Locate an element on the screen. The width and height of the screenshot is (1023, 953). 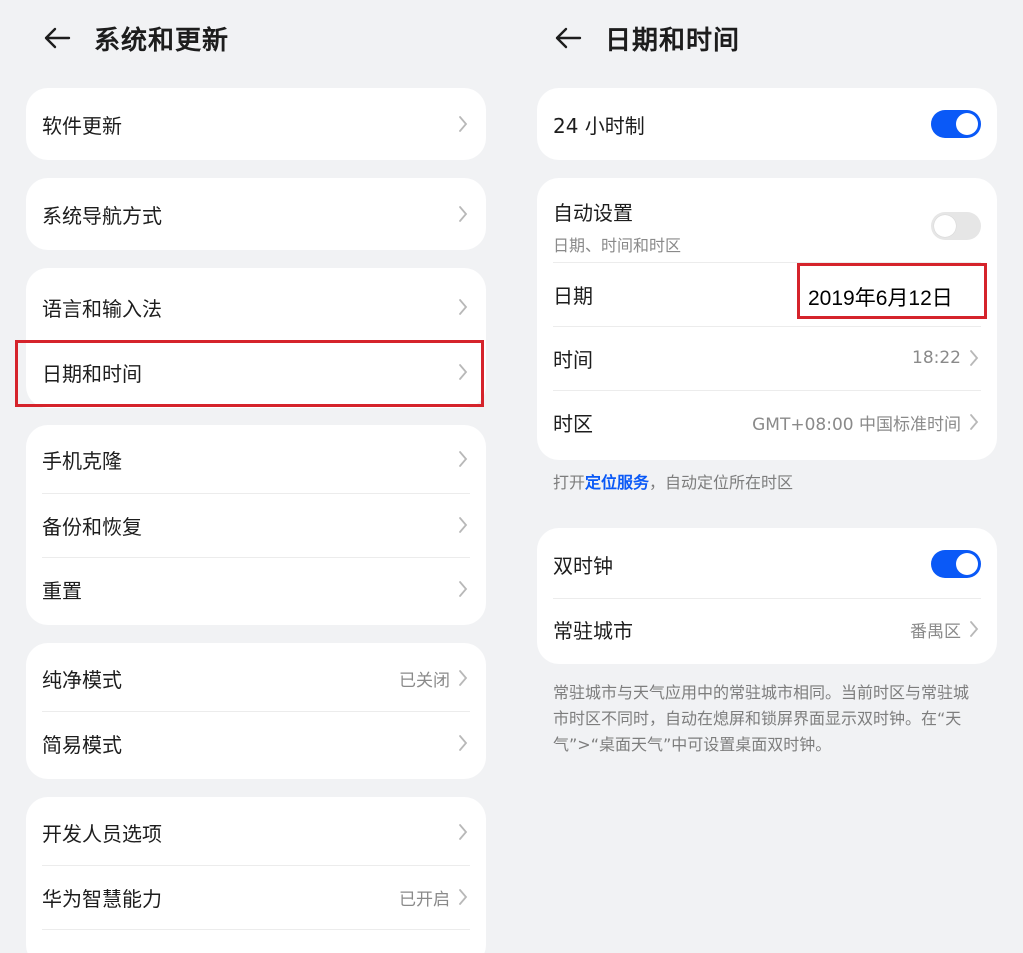
list-item-pure-mode: 纯净模式 已关闭 is located at coordinates (256, 678).